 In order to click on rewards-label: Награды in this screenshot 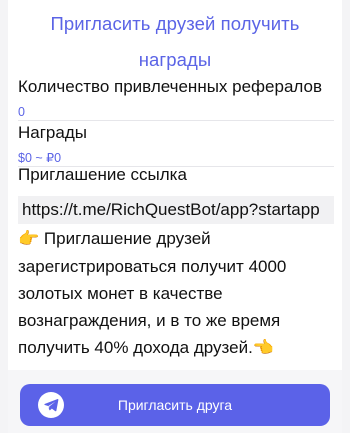, I will do `click(52, 132)`.